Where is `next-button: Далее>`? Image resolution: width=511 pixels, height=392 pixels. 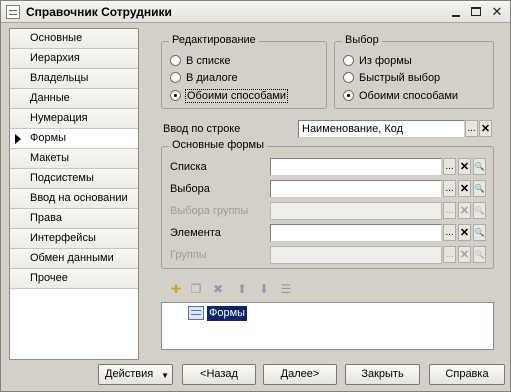 next-button: Далее> is located at coordinates (300, 374).